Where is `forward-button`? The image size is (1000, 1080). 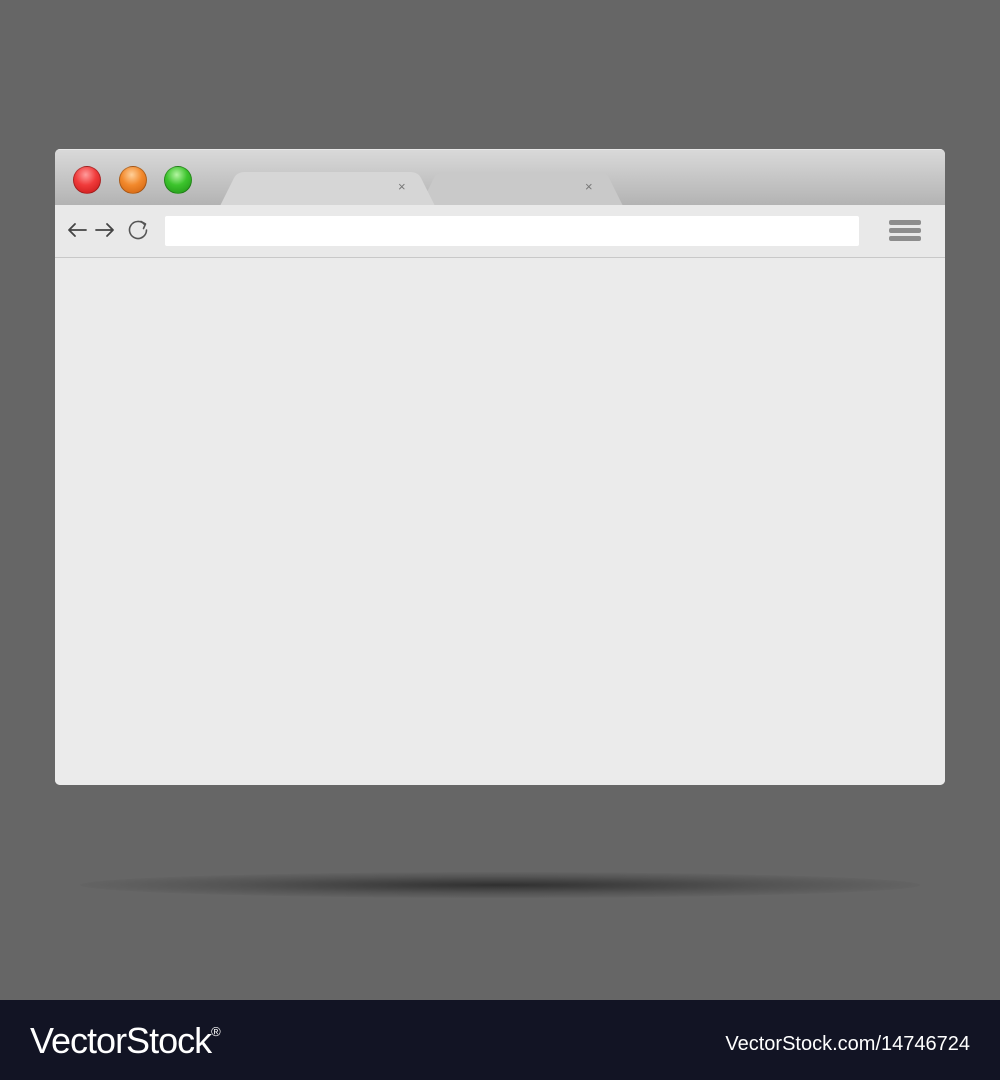
forward-button is located at coordinates (105, 230).